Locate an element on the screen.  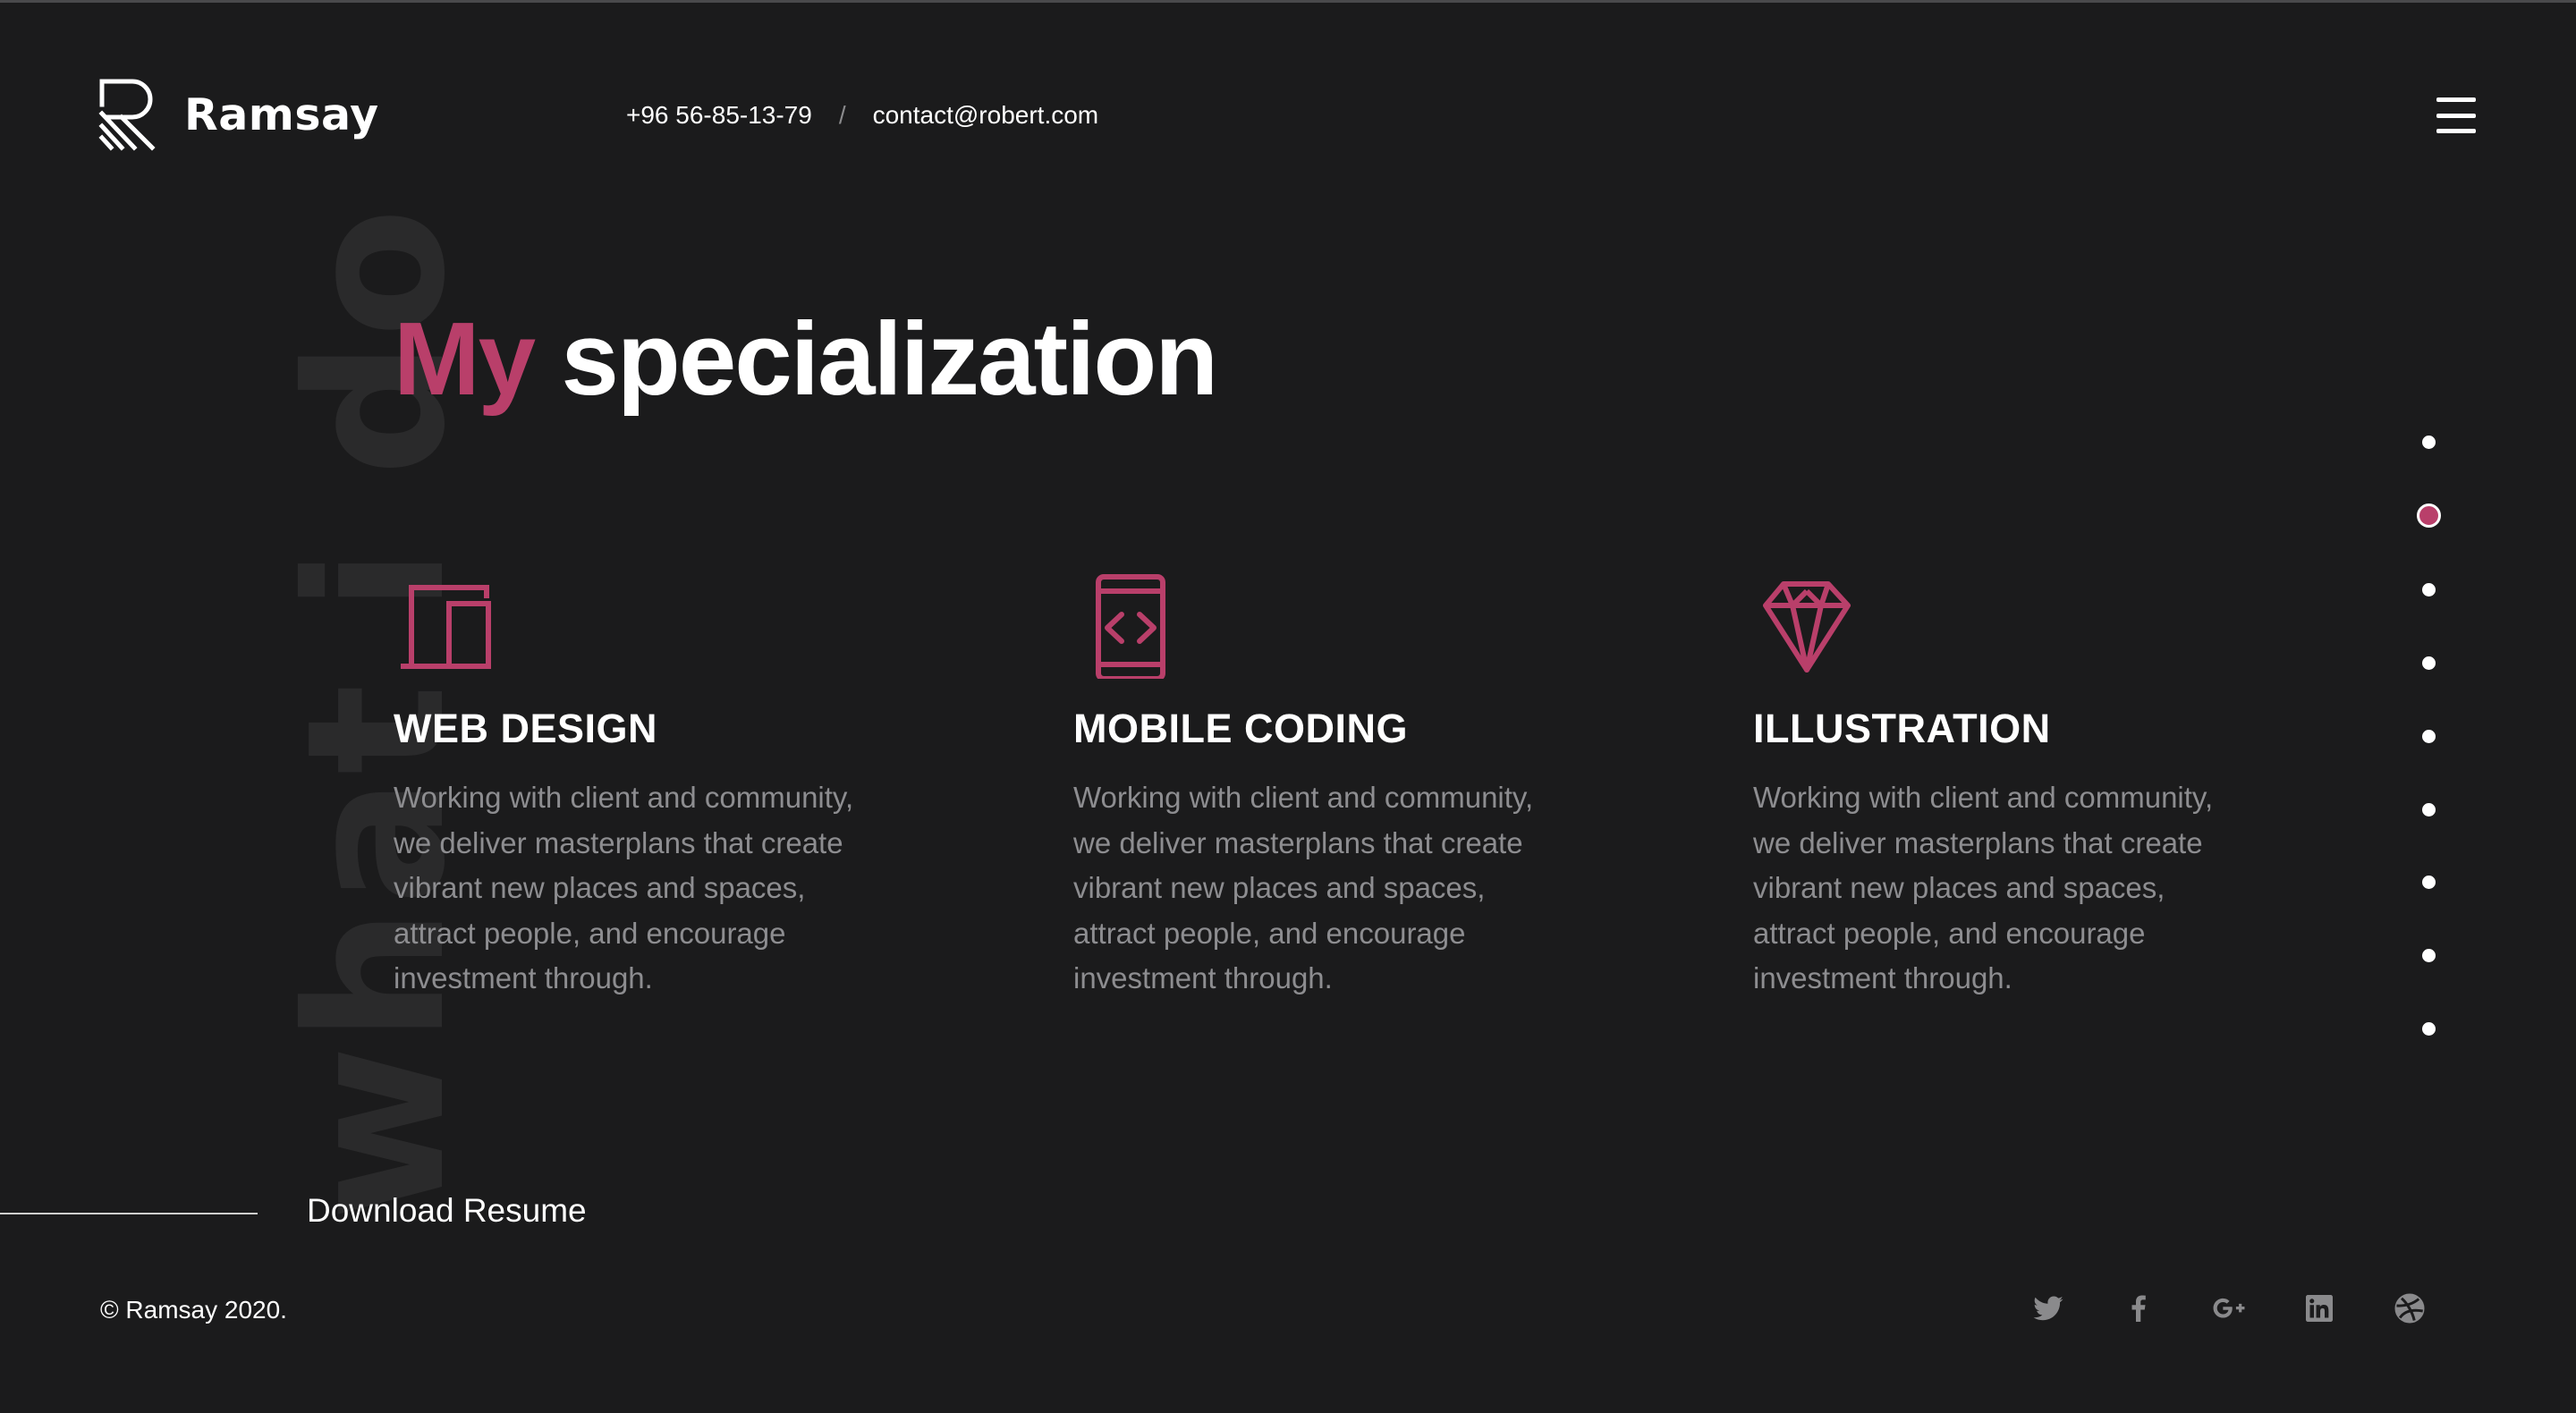
dribbble-icon is located at coordinates (2410, 1308).